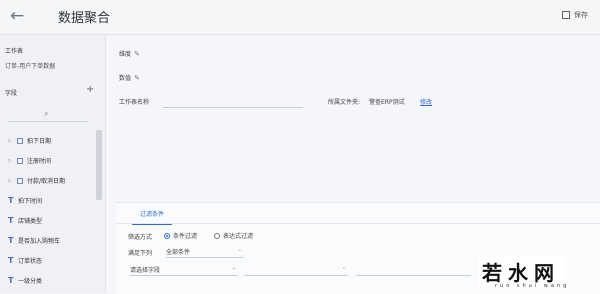  What do you see at coordinates (387, 102) in the screenshot?
I see `folder-value: 警查ERP测试` at bounding box center [387, 102].